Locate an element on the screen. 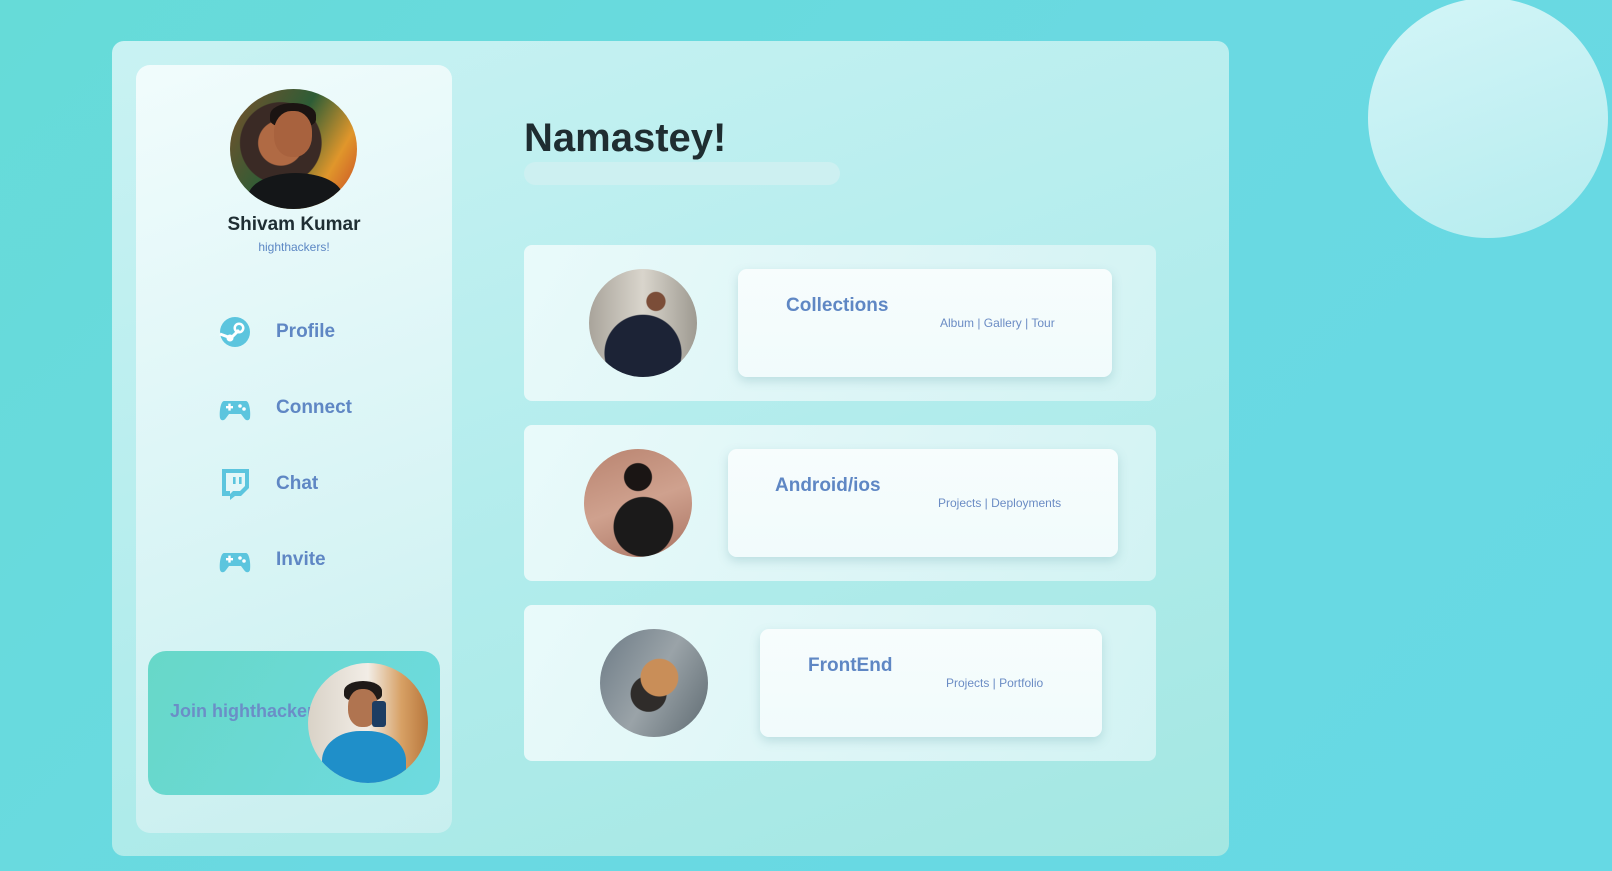 Image resolution: width=1612 pixels, height=871 pixels. profile-handle: highthackers! is located at coordinates (294, 247).